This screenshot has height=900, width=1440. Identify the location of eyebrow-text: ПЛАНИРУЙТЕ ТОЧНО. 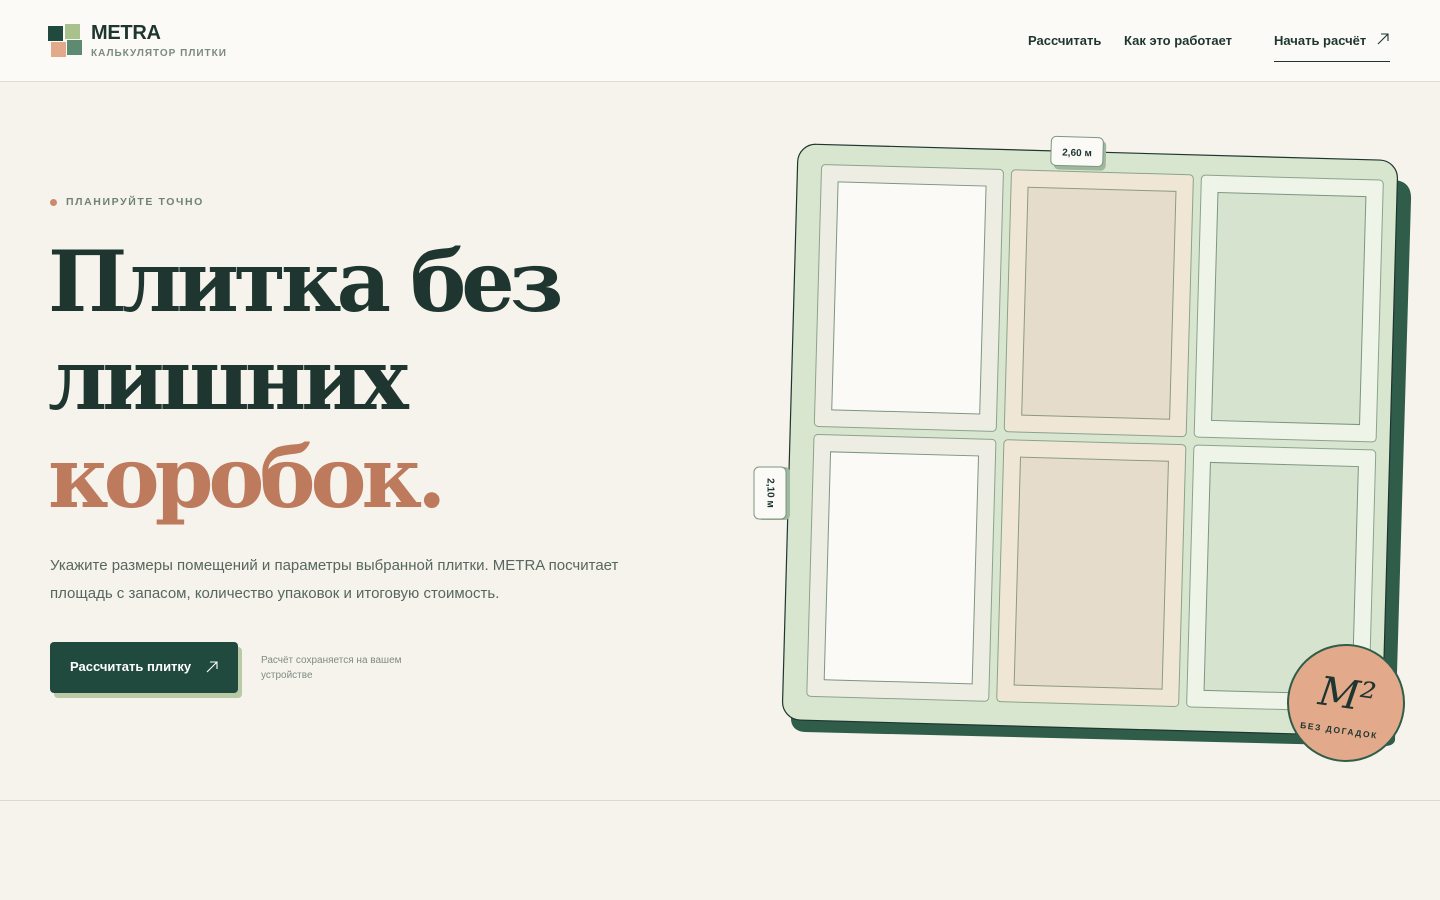
(135, 202).